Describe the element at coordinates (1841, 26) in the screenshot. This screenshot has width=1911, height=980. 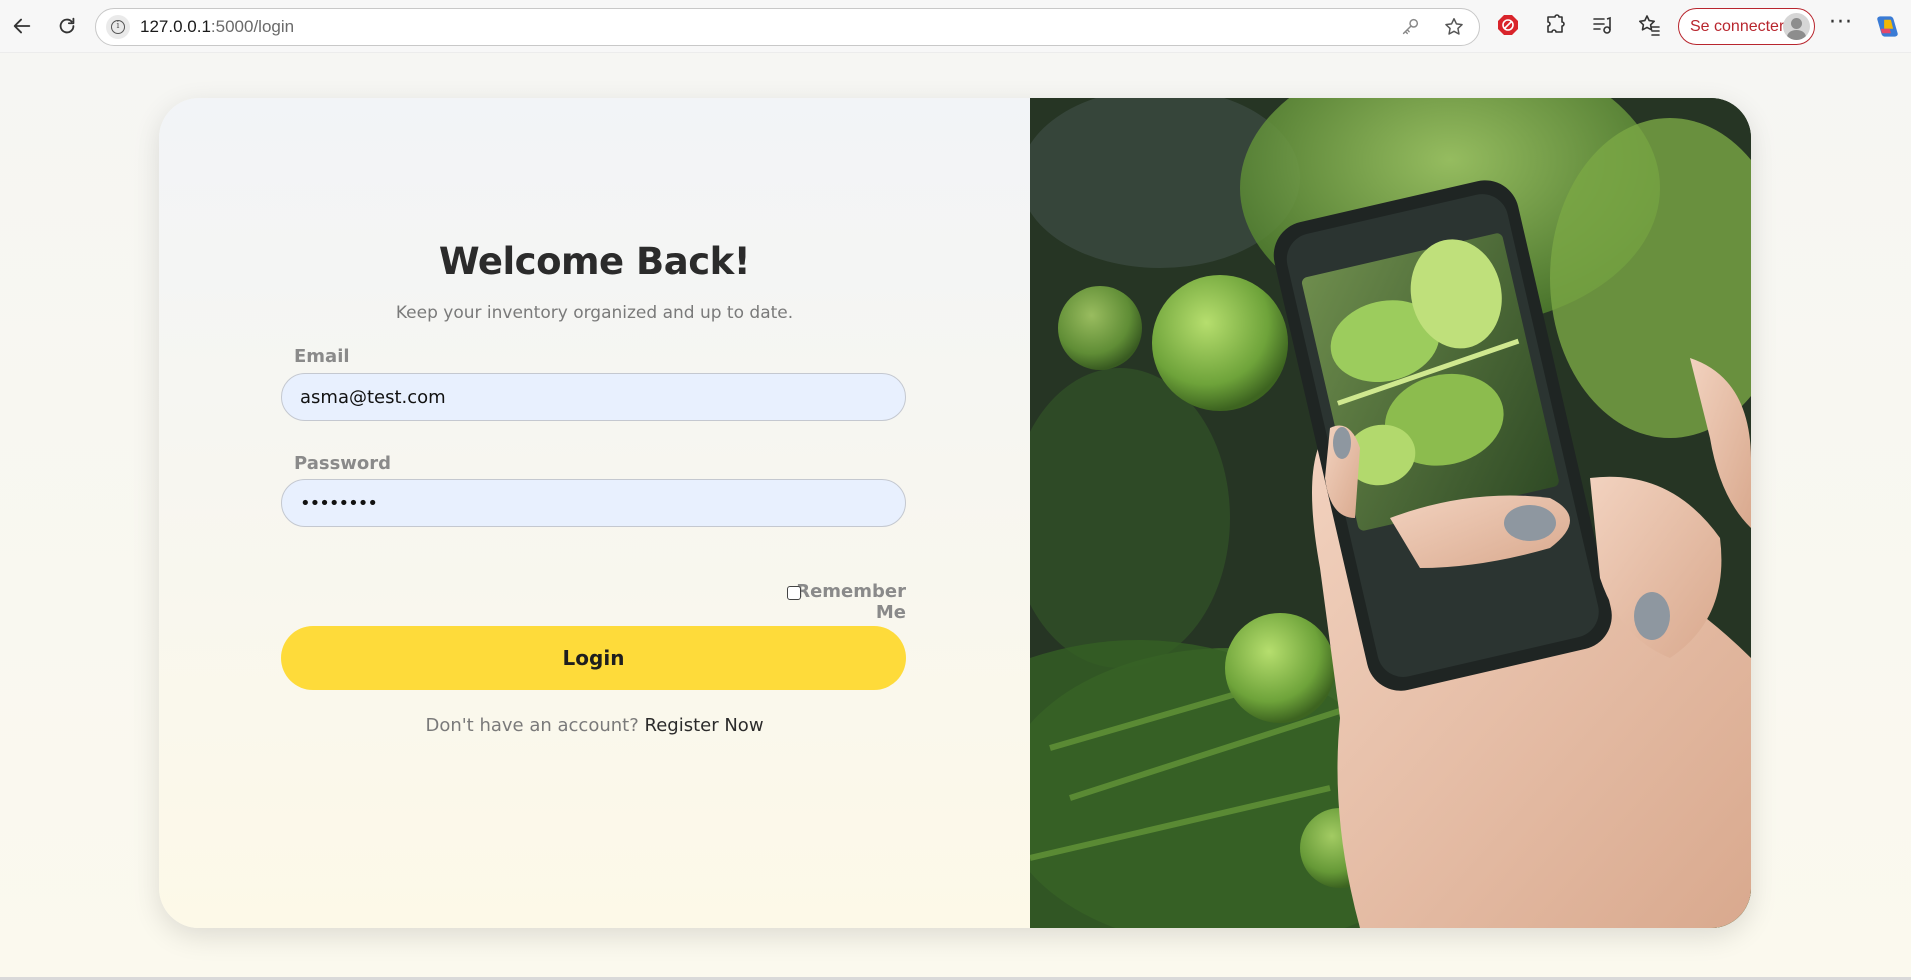
I see `more-options-icon: ···` at that location.